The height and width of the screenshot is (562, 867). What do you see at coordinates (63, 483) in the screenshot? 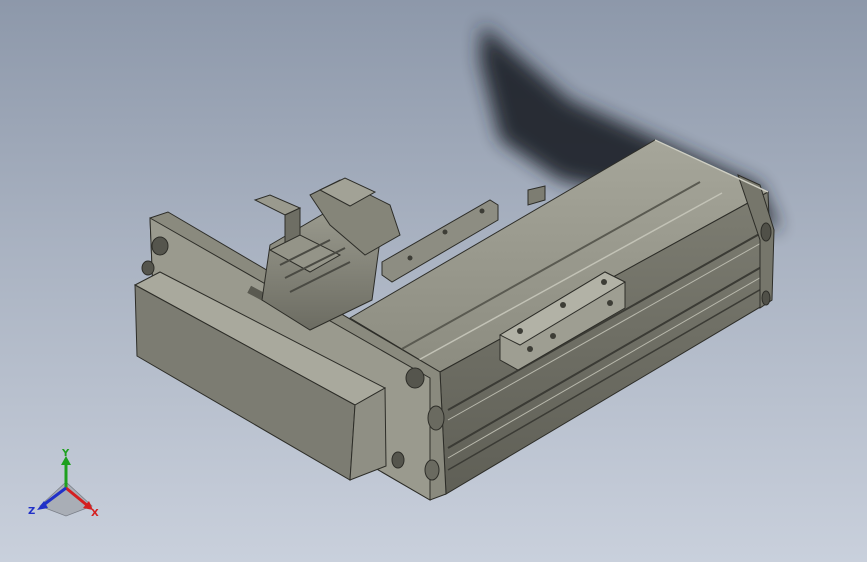
I see `axis-triad: Y X Z` at bounding box center [63, 483].